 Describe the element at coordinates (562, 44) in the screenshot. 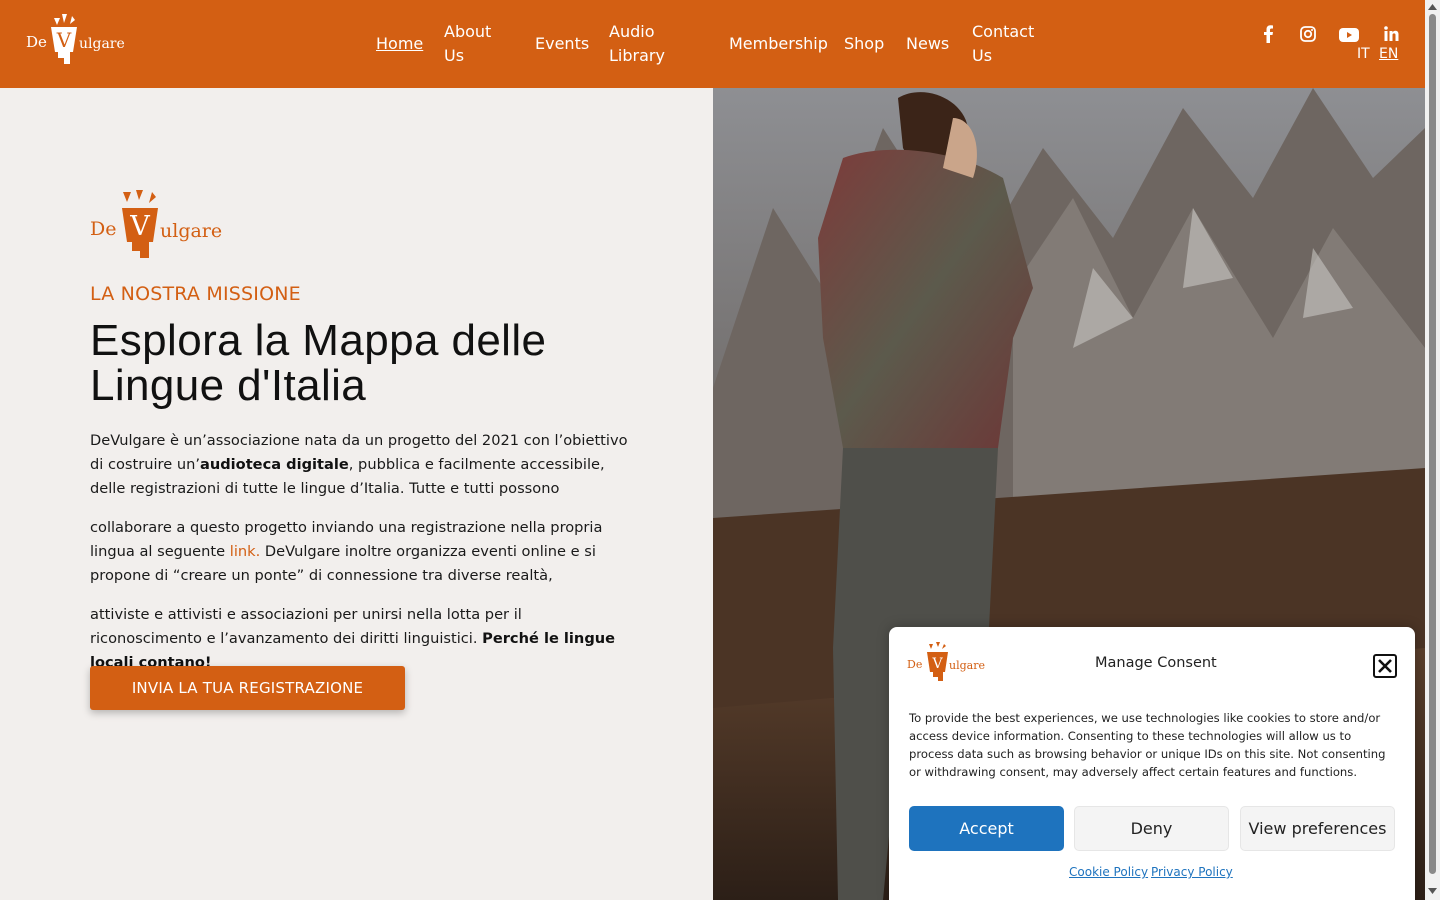

I see `nav-events: Events` at that location.